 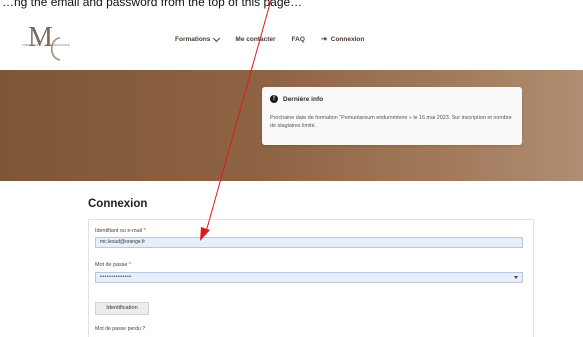 I want to click on page-title: Connexion, so click(x=118, y=204).